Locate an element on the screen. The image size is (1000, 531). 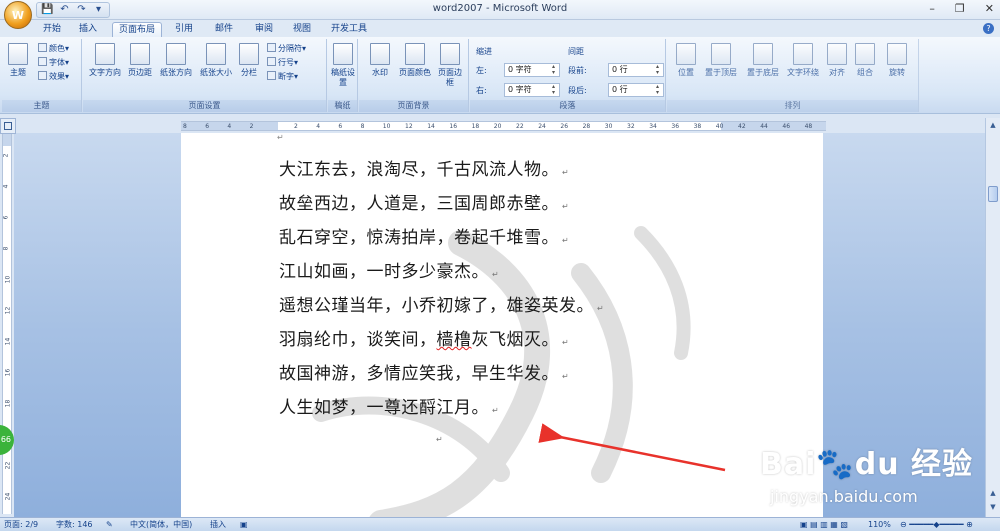
ruler-tick: 20 is located at coordinates (497, 126).